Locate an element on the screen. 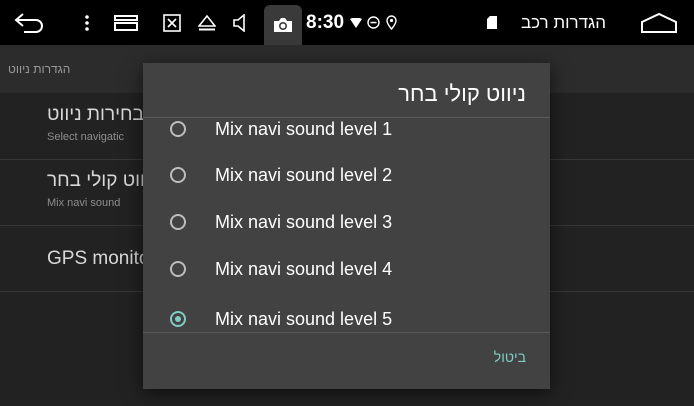 The width and height of the screenshot is (694, 406). option-label: Mix navi sound level 2 is located at coordinates (304, 174).